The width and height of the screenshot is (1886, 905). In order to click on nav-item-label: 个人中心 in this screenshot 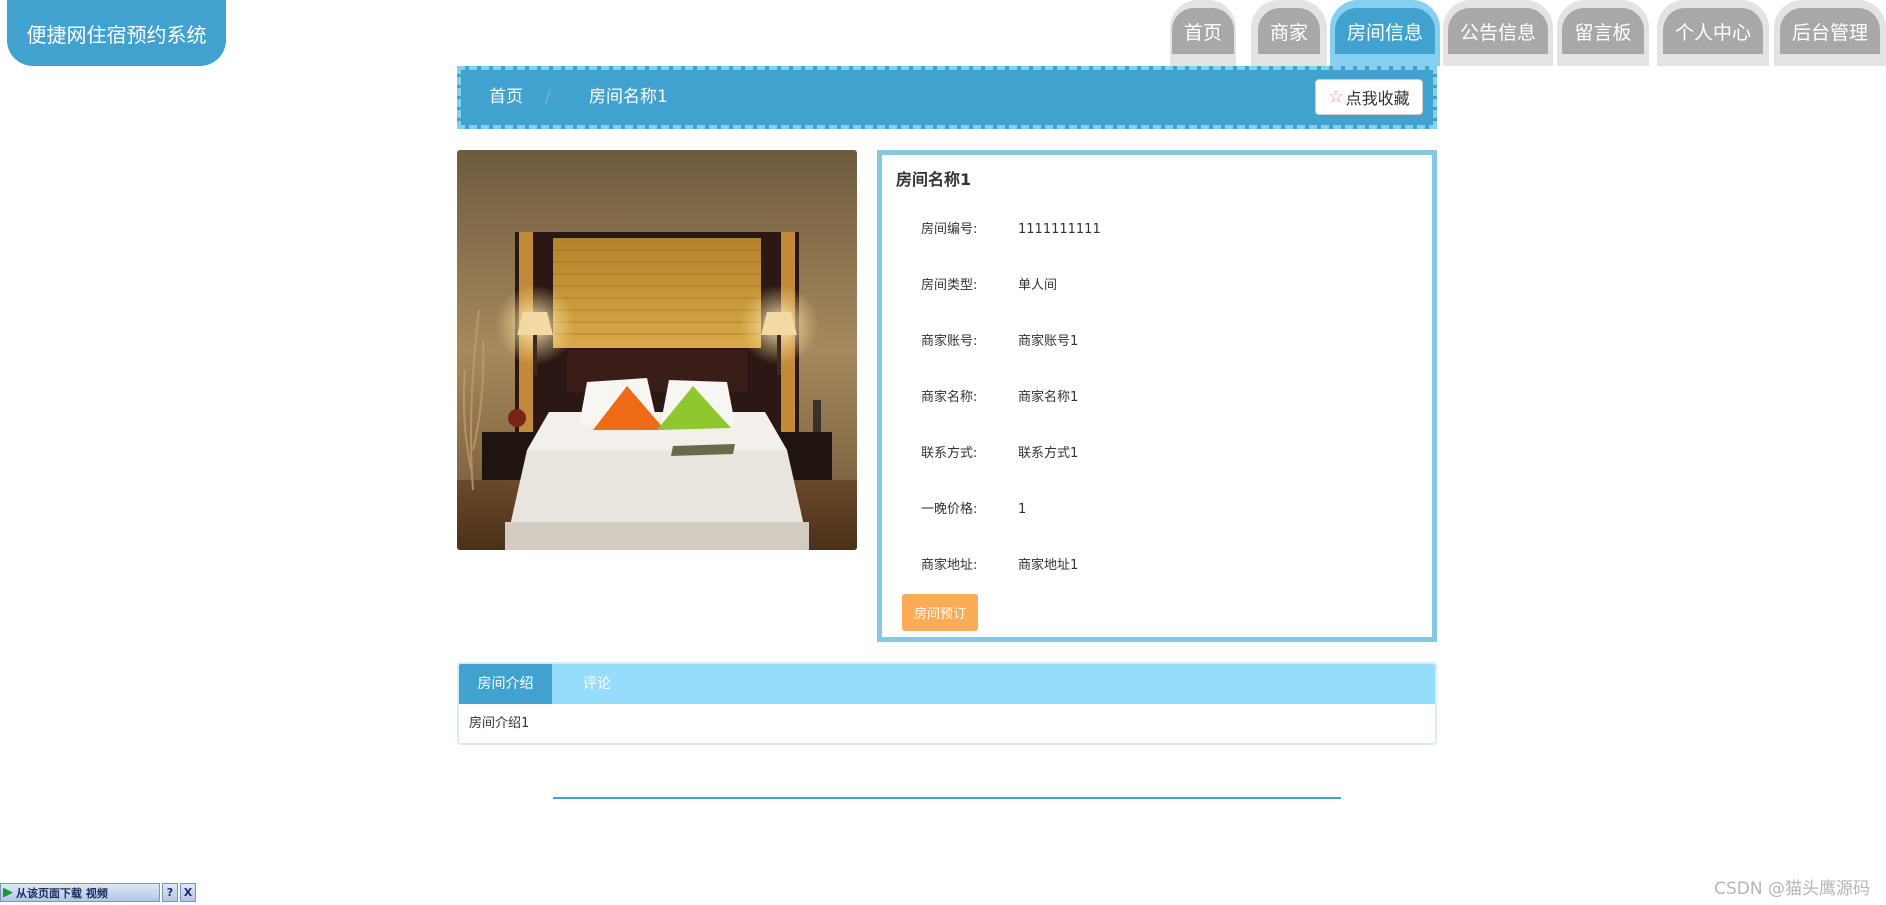, I will do `click(1712, 31)`.